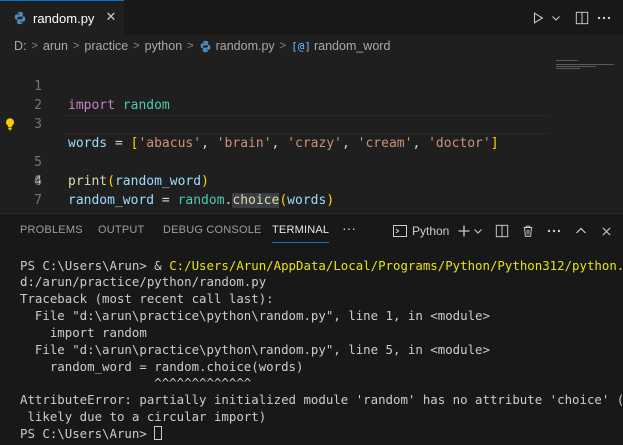 The image size is (623, 445). What do you see at coordinates (502, 231) in the screenshot?
I see `split-terminal-icon` at bounding box center [502, 231].